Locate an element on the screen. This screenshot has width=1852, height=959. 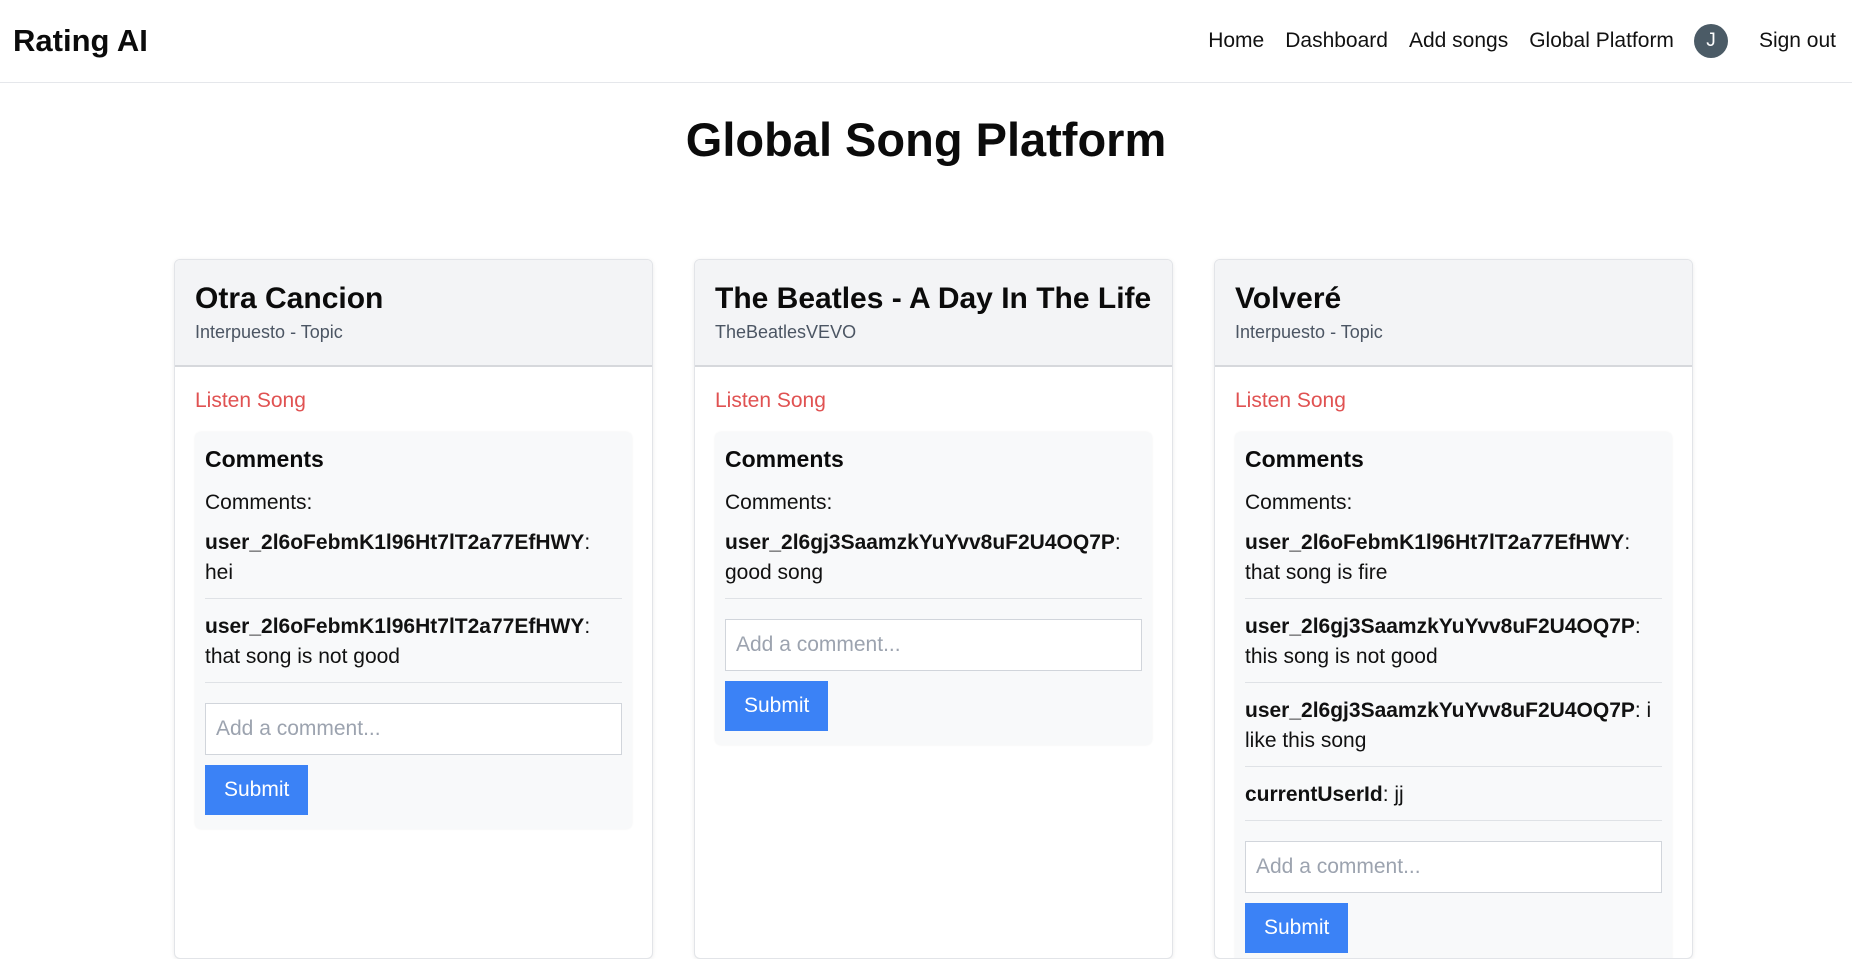
nav-link-home: Home is located at coordinates (1236, 41).